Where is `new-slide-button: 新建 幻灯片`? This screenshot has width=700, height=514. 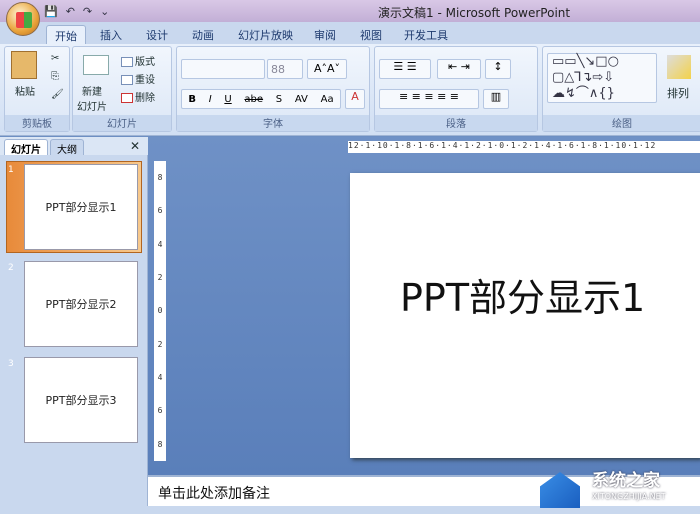
new-slide-button: 新建 幻灯片 is located at coordinates (92, 98).